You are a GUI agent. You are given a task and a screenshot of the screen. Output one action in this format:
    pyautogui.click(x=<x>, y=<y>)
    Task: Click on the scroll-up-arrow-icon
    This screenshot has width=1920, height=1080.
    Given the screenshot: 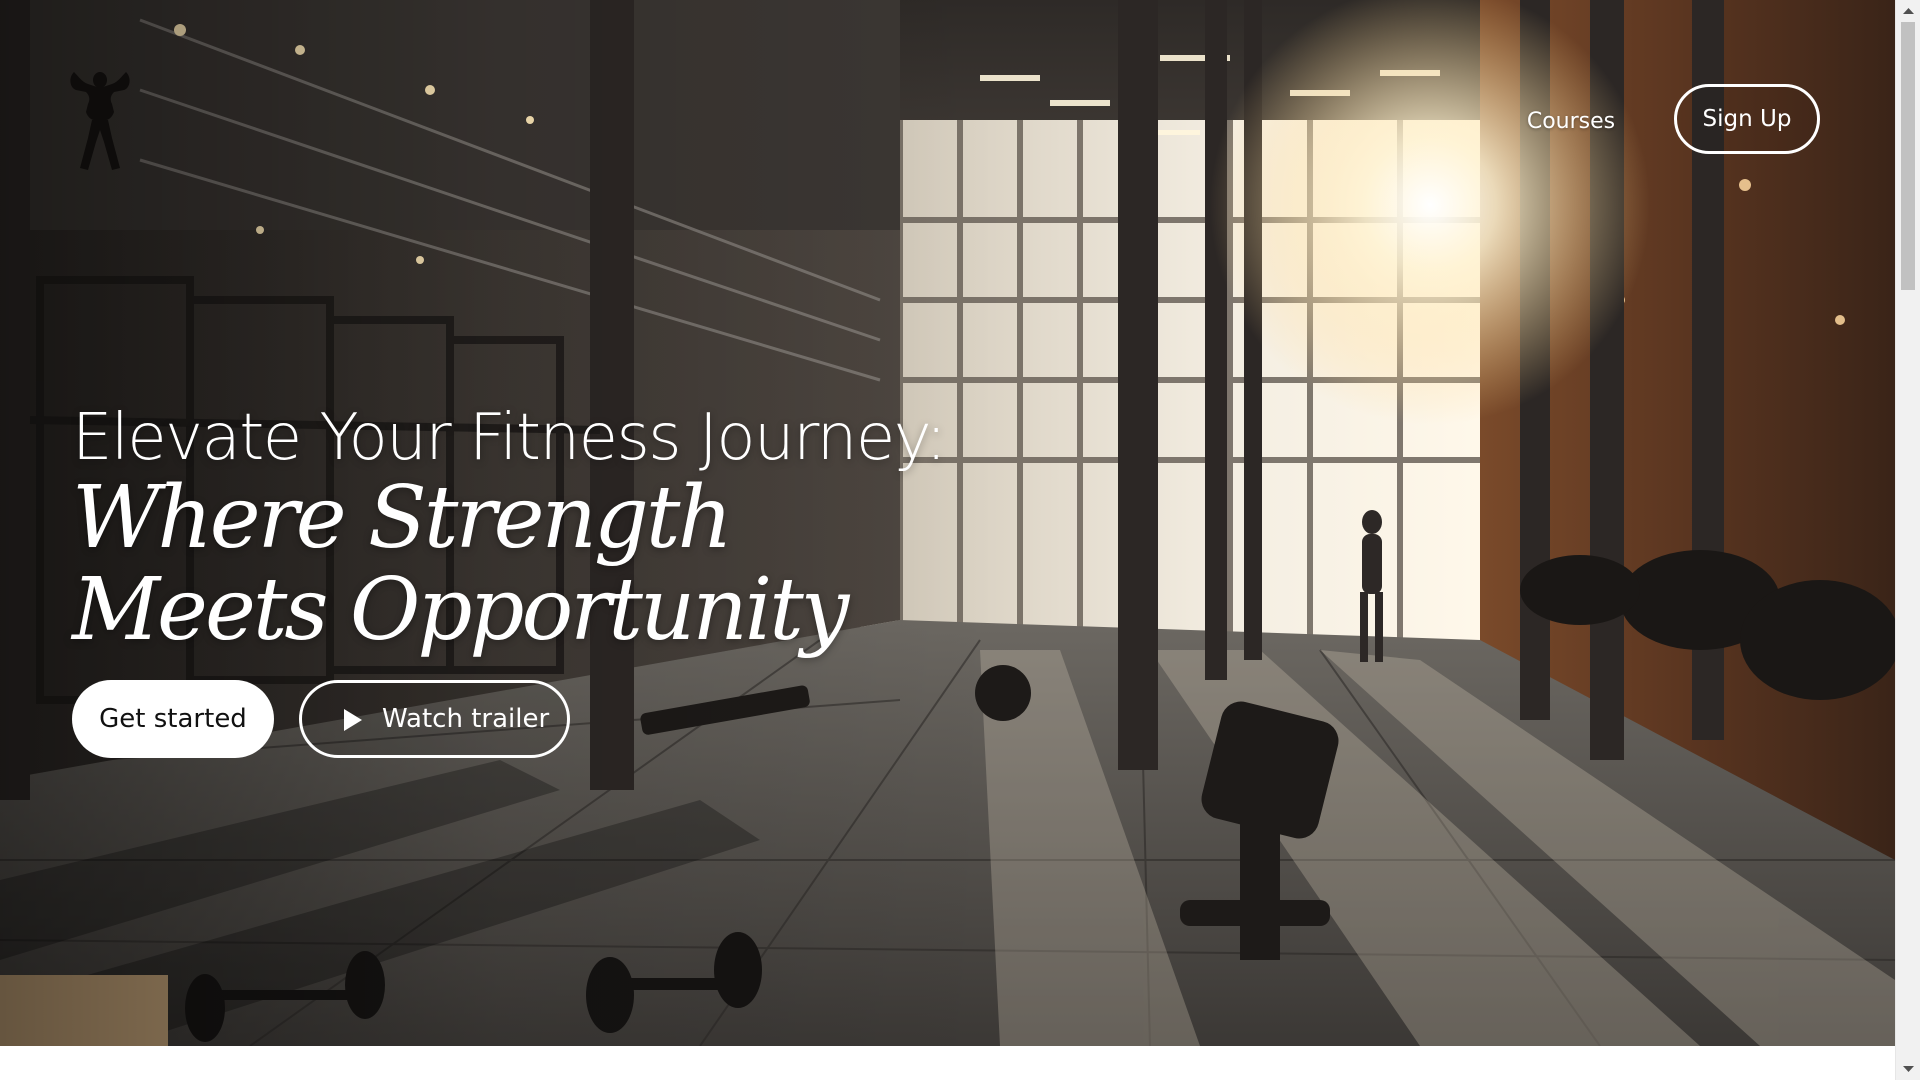 What is the action you would take?
    pyautogui.click(x=1908, y=11)
    